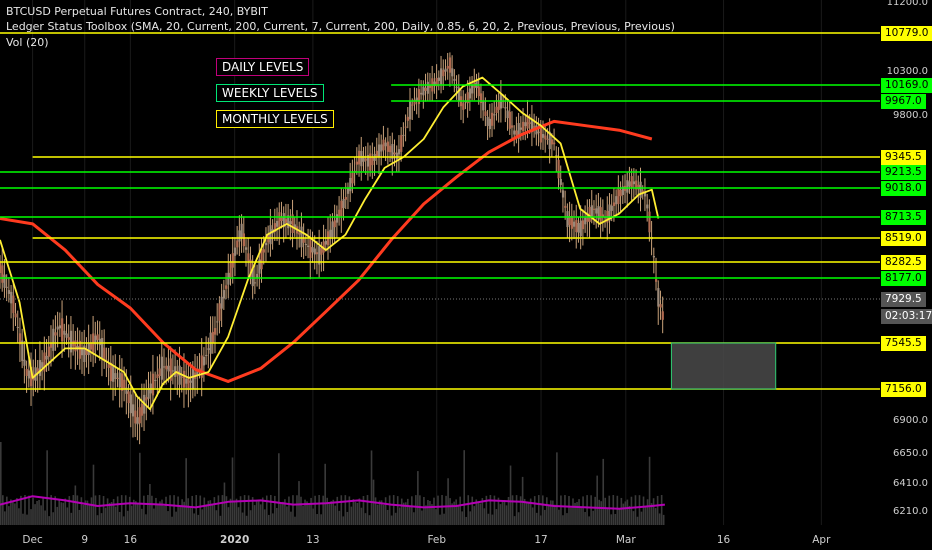 The width and height of the screenshot is (932, 550). Describe the element at coordinates (270, 93) in the screenshot. I see `legend-weekly-levels: WEEKLY LEVELS` at that location.